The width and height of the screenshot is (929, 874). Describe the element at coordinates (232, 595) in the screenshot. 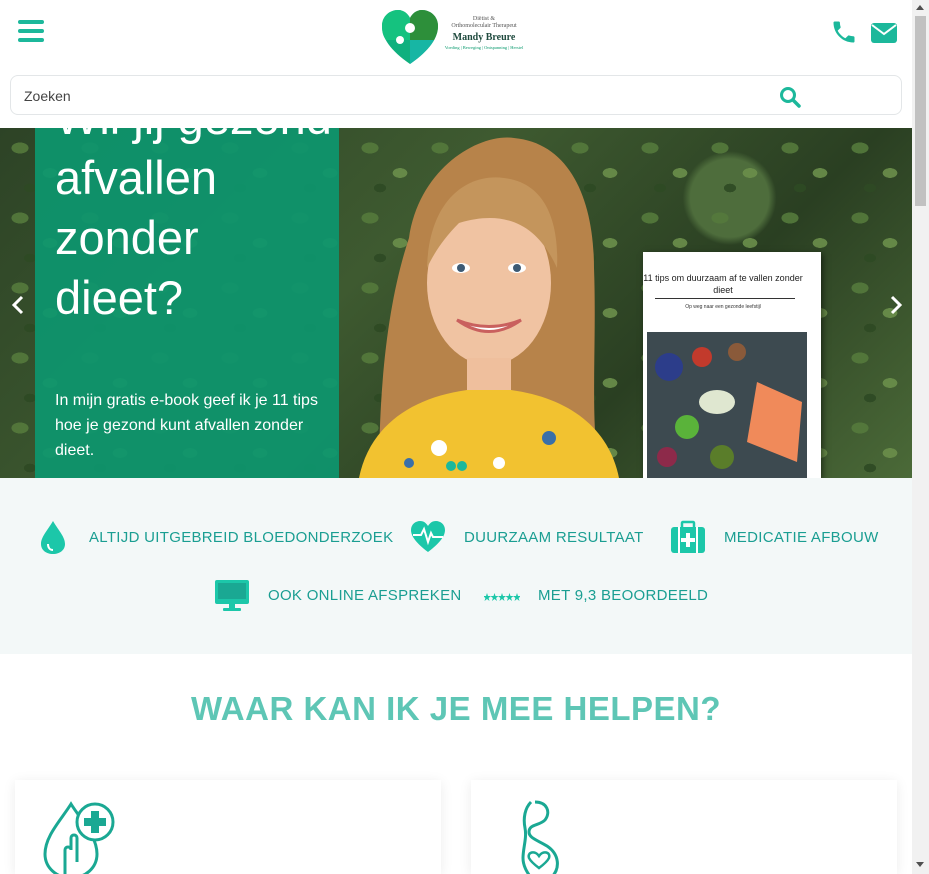

I see `monitor-icon` at that location.